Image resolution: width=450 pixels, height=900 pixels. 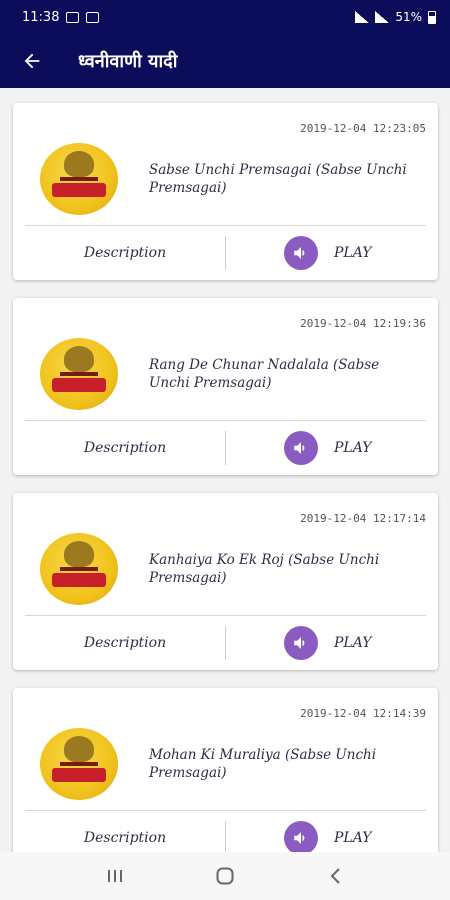 What do you see at coordinates (73, 17) in the screenshot?
I see `gallery-icon` at bounding box center [73, 17].